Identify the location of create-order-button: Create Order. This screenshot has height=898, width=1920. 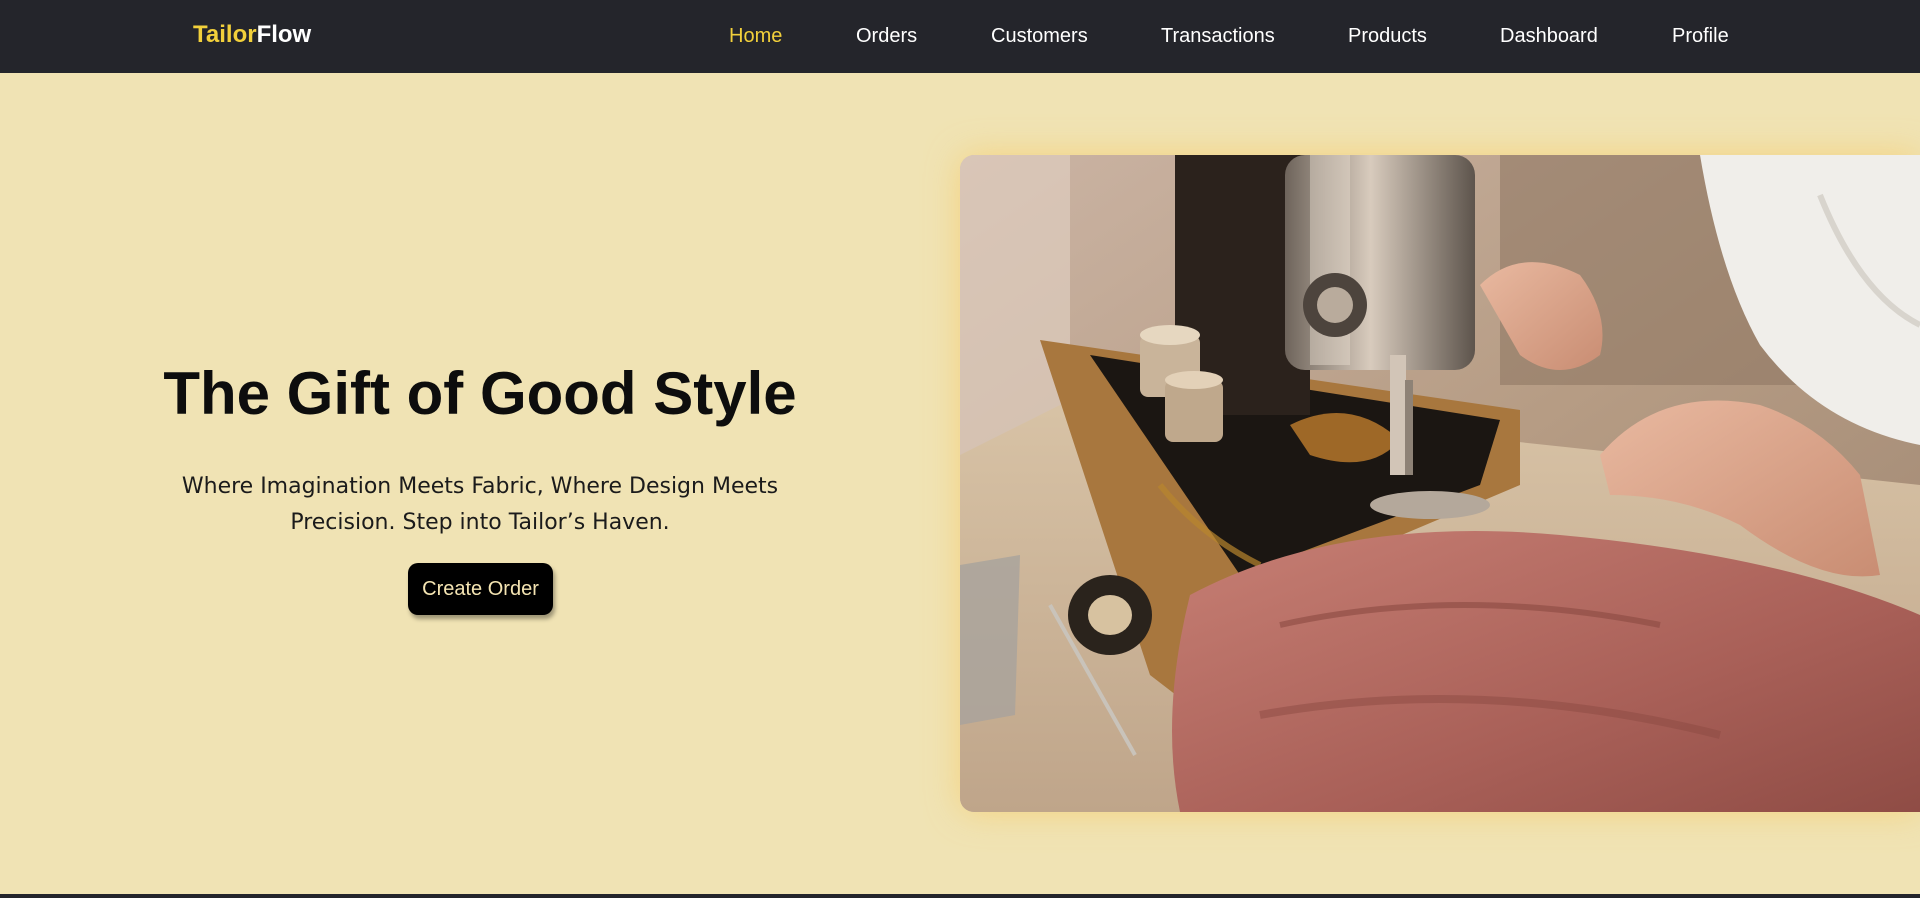
(480, 589).